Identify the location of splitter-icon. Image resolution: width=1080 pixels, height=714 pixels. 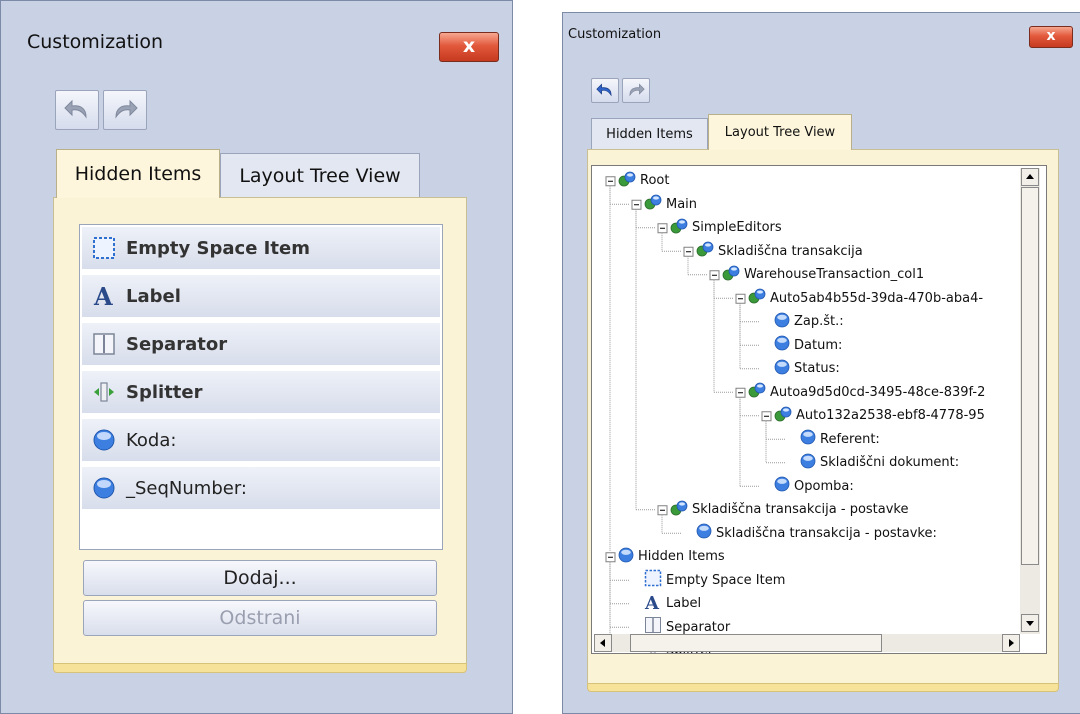
(104, 392).